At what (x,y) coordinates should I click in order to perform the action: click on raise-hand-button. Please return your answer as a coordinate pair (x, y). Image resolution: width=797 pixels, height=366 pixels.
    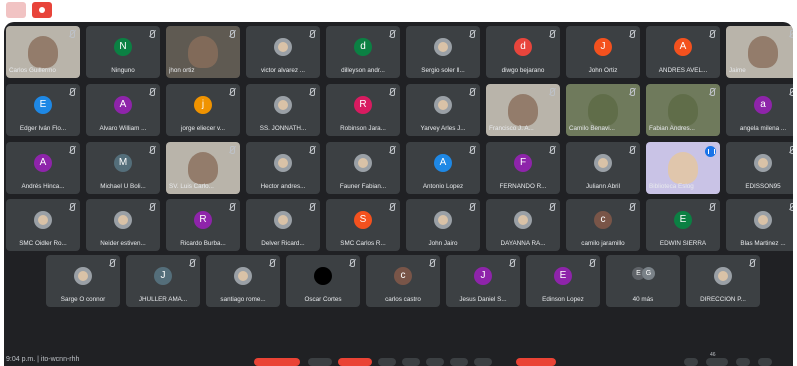
    Looking at the image, I should click on (459, 362).